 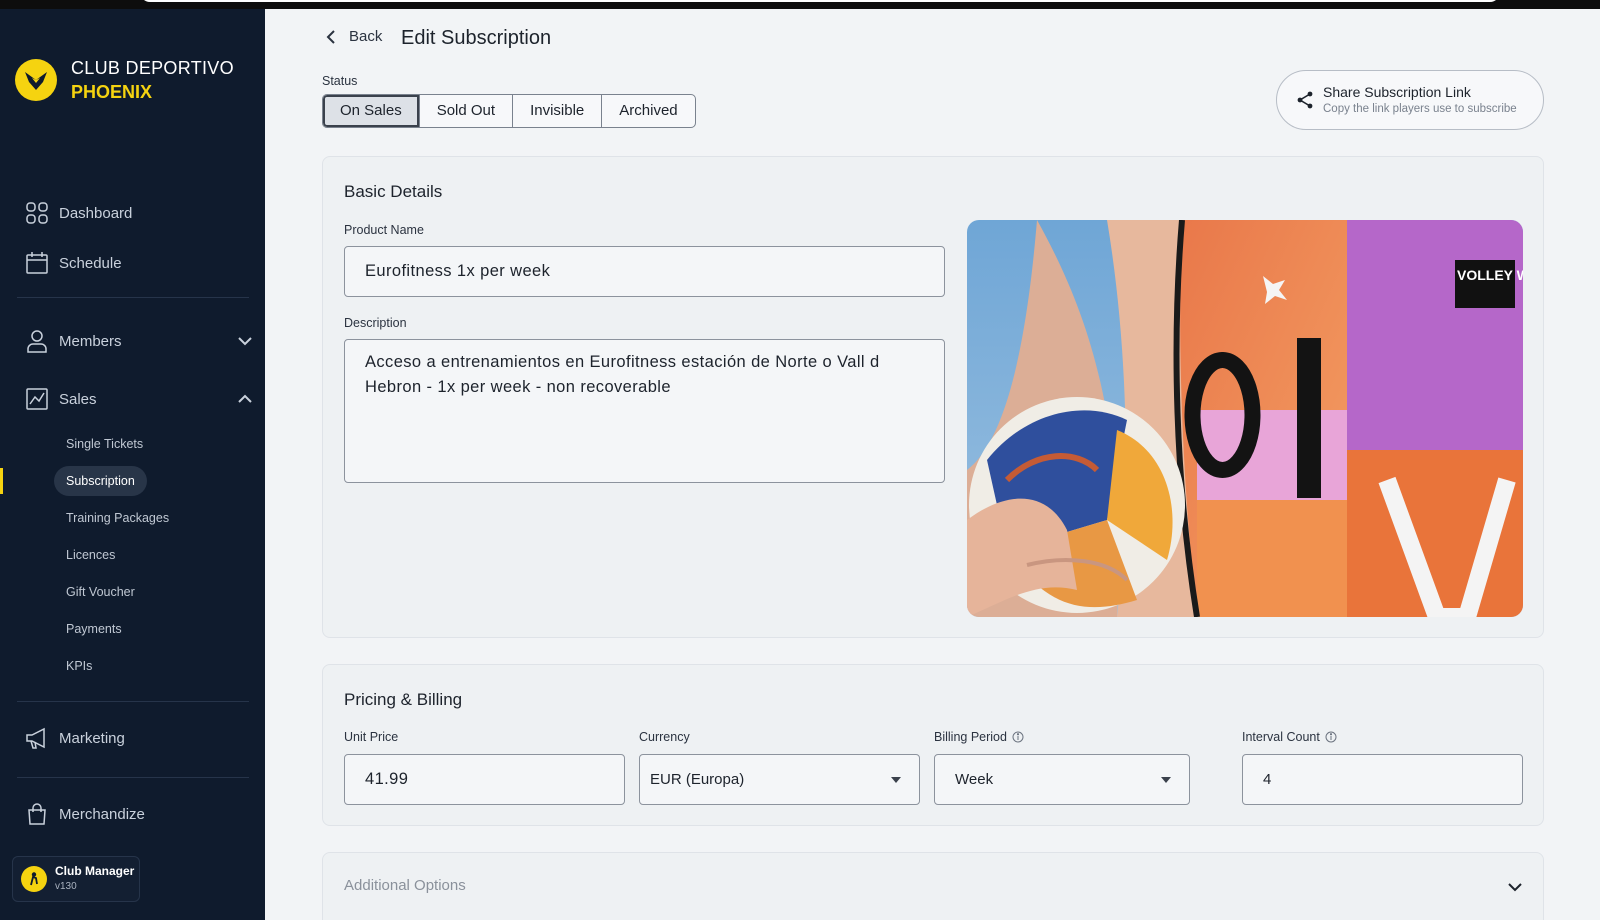 I want to click on billing-period-label: Billing Period, so click(x=979, y=737).